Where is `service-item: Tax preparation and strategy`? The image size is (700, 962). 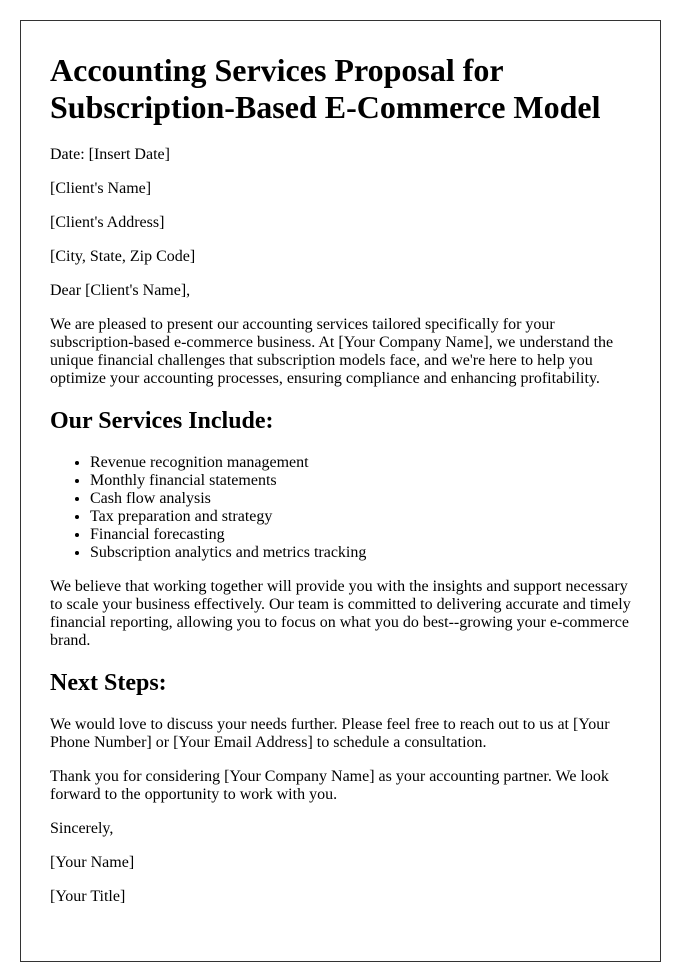 service-item: Tax preparation and strategy is located at coordinates (360, 517).